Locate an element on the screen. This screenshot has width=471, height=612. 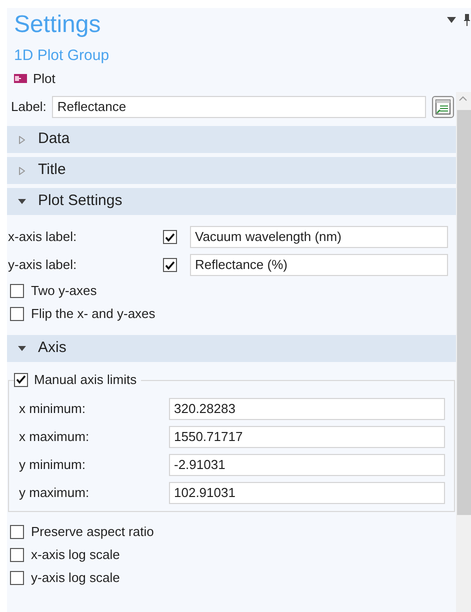
section-header: Axis is located at coordinates (231, 348).